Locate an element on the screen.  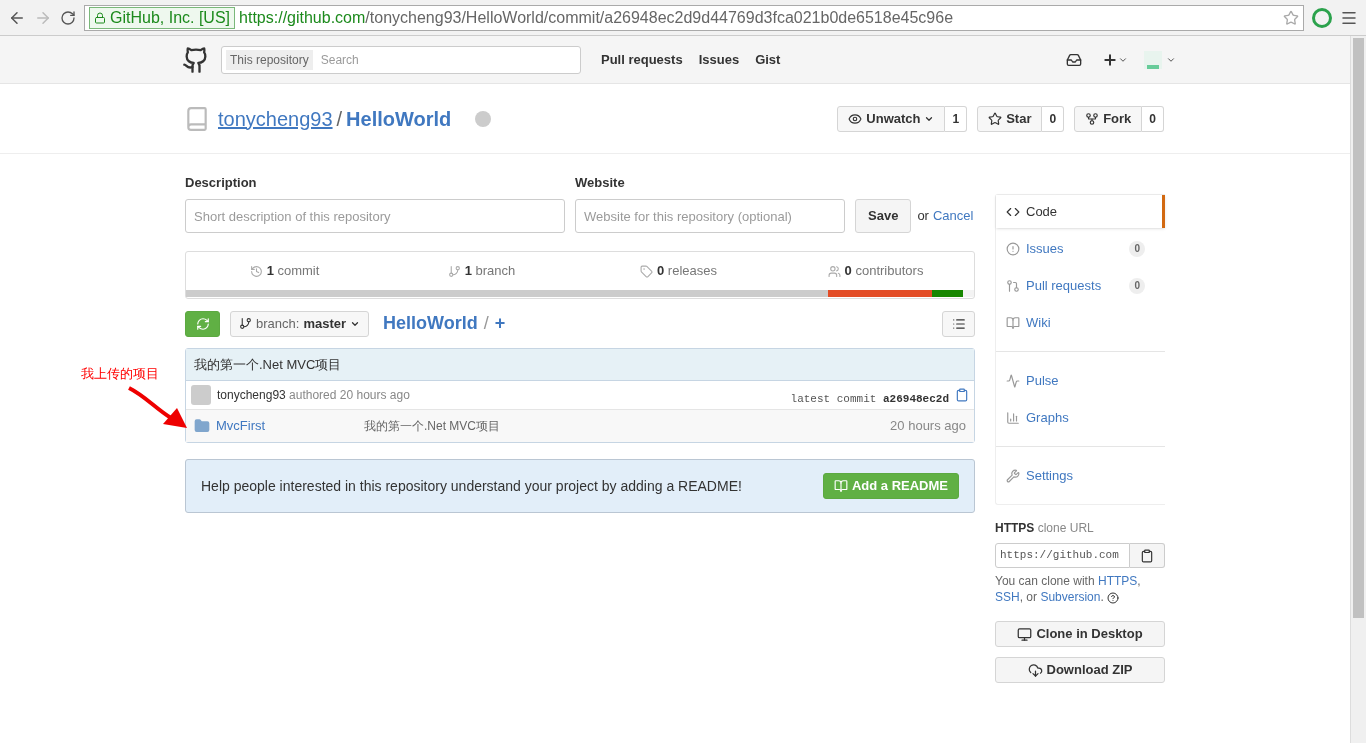
clone-protocol: HTTPS is located at coordinates (1015, 528).